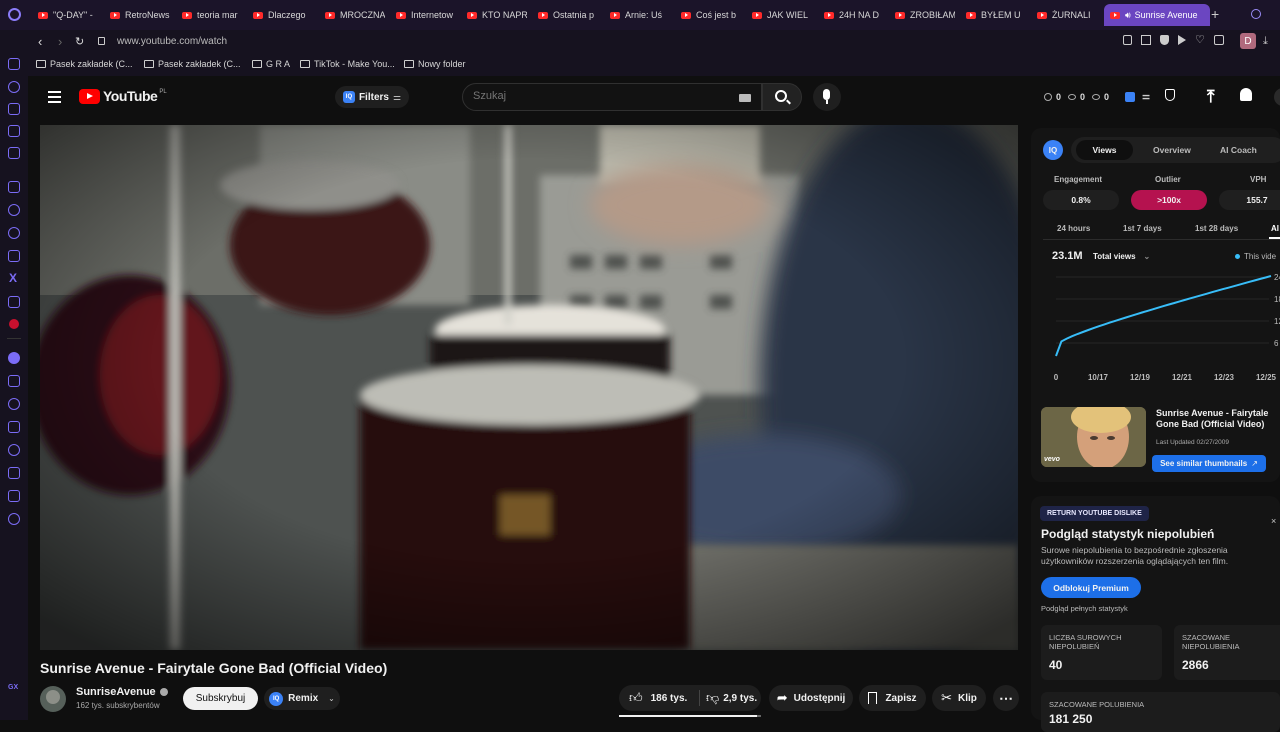  What do you see at coordinates (1130, 96) in the screenshot?
I see `vidiq-logo-icon` at bounding box center [1130, 96].